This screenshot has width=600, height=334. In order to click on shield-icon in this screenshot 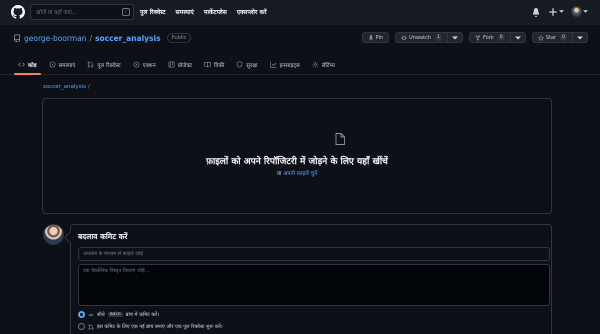, I will do `click(240, 64)`.